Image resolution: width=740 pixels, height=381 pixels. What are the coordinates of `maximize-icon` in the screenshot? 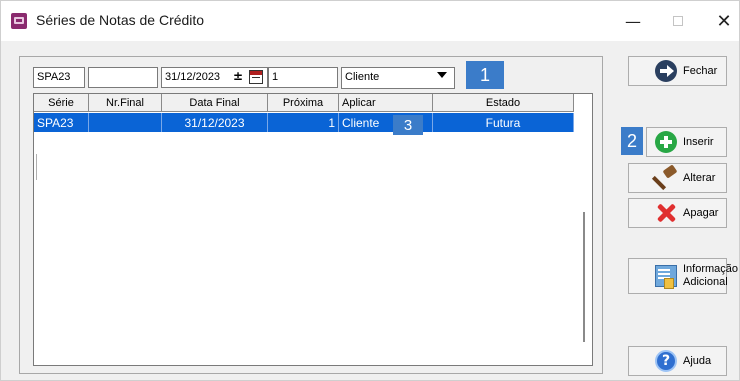 It's located at (678, 21).